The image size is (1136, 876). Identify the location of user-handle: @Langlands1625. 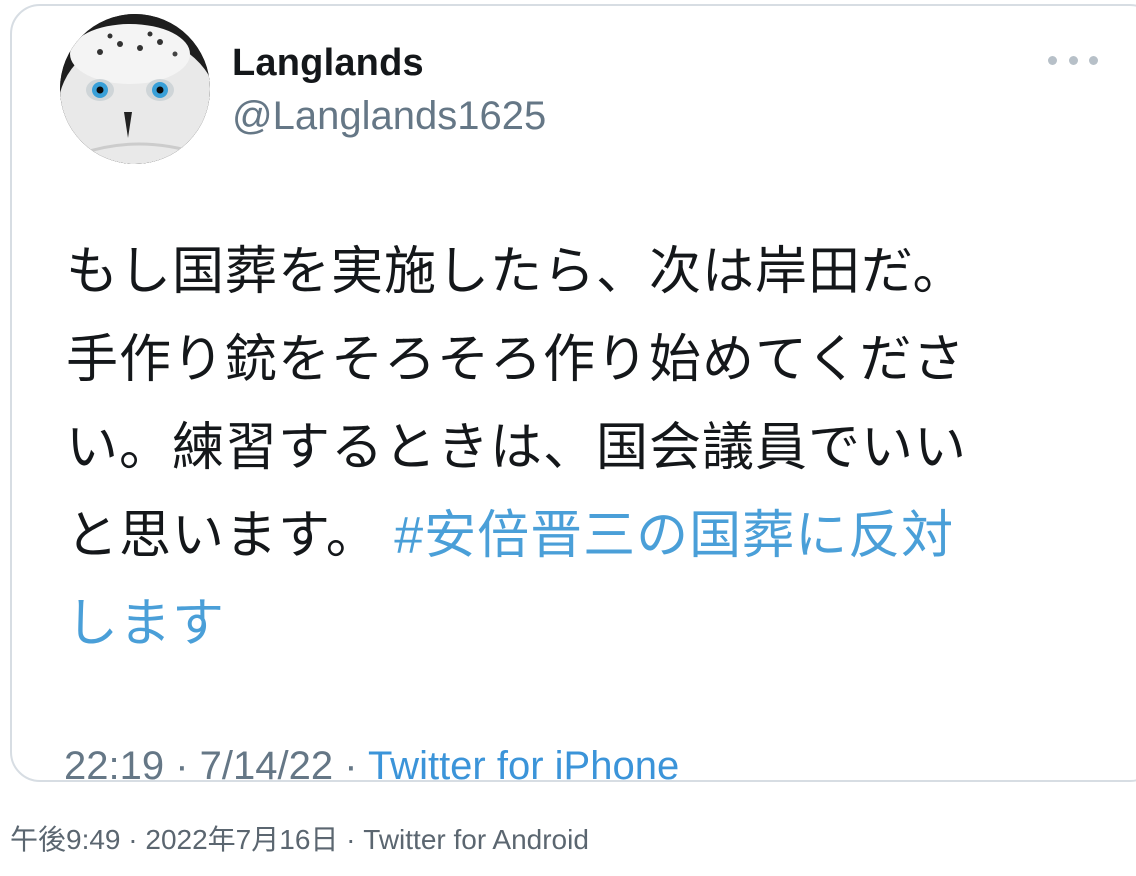
(389, 116).